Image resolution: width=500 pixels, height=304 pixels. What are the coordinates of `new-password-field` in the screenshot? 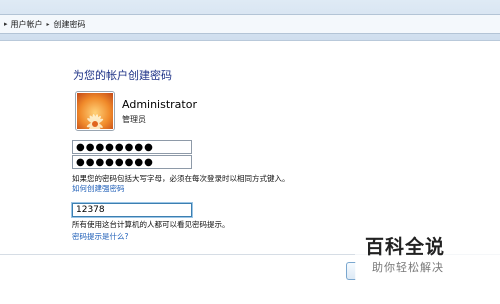 It's located at (132, 147).